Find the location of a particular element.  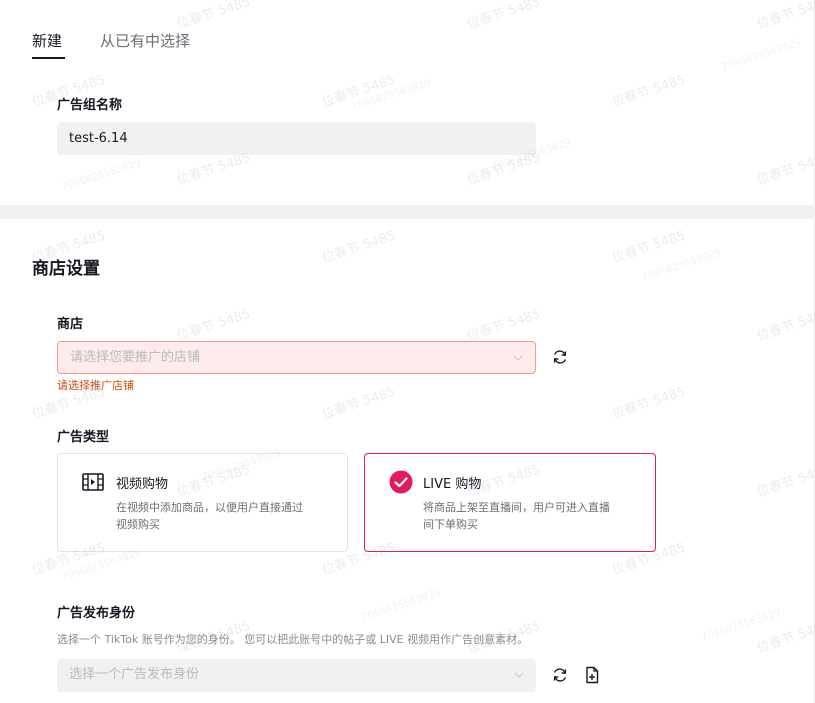

ad-type-video-shopping: 视频购物 在视频中添加商品，以便用户直接通过 视频购买 is located at coordinates (202, 502).